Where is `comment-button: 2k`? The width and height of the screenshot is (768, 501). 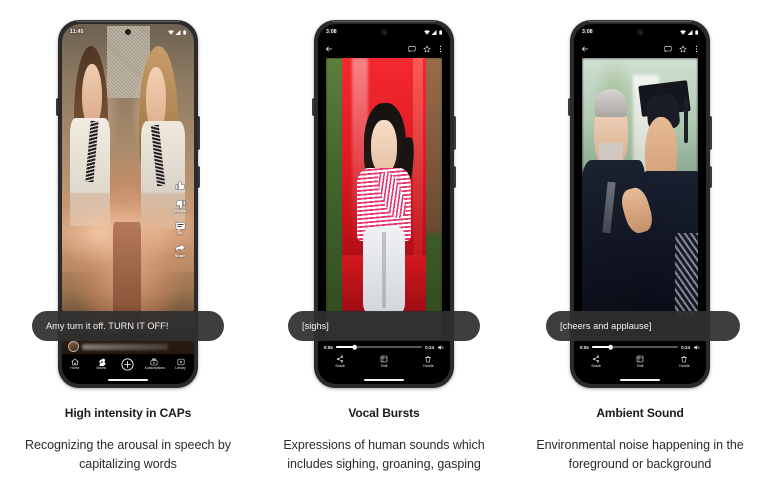
comment-button: 2k is located at coordinates (180, 228).